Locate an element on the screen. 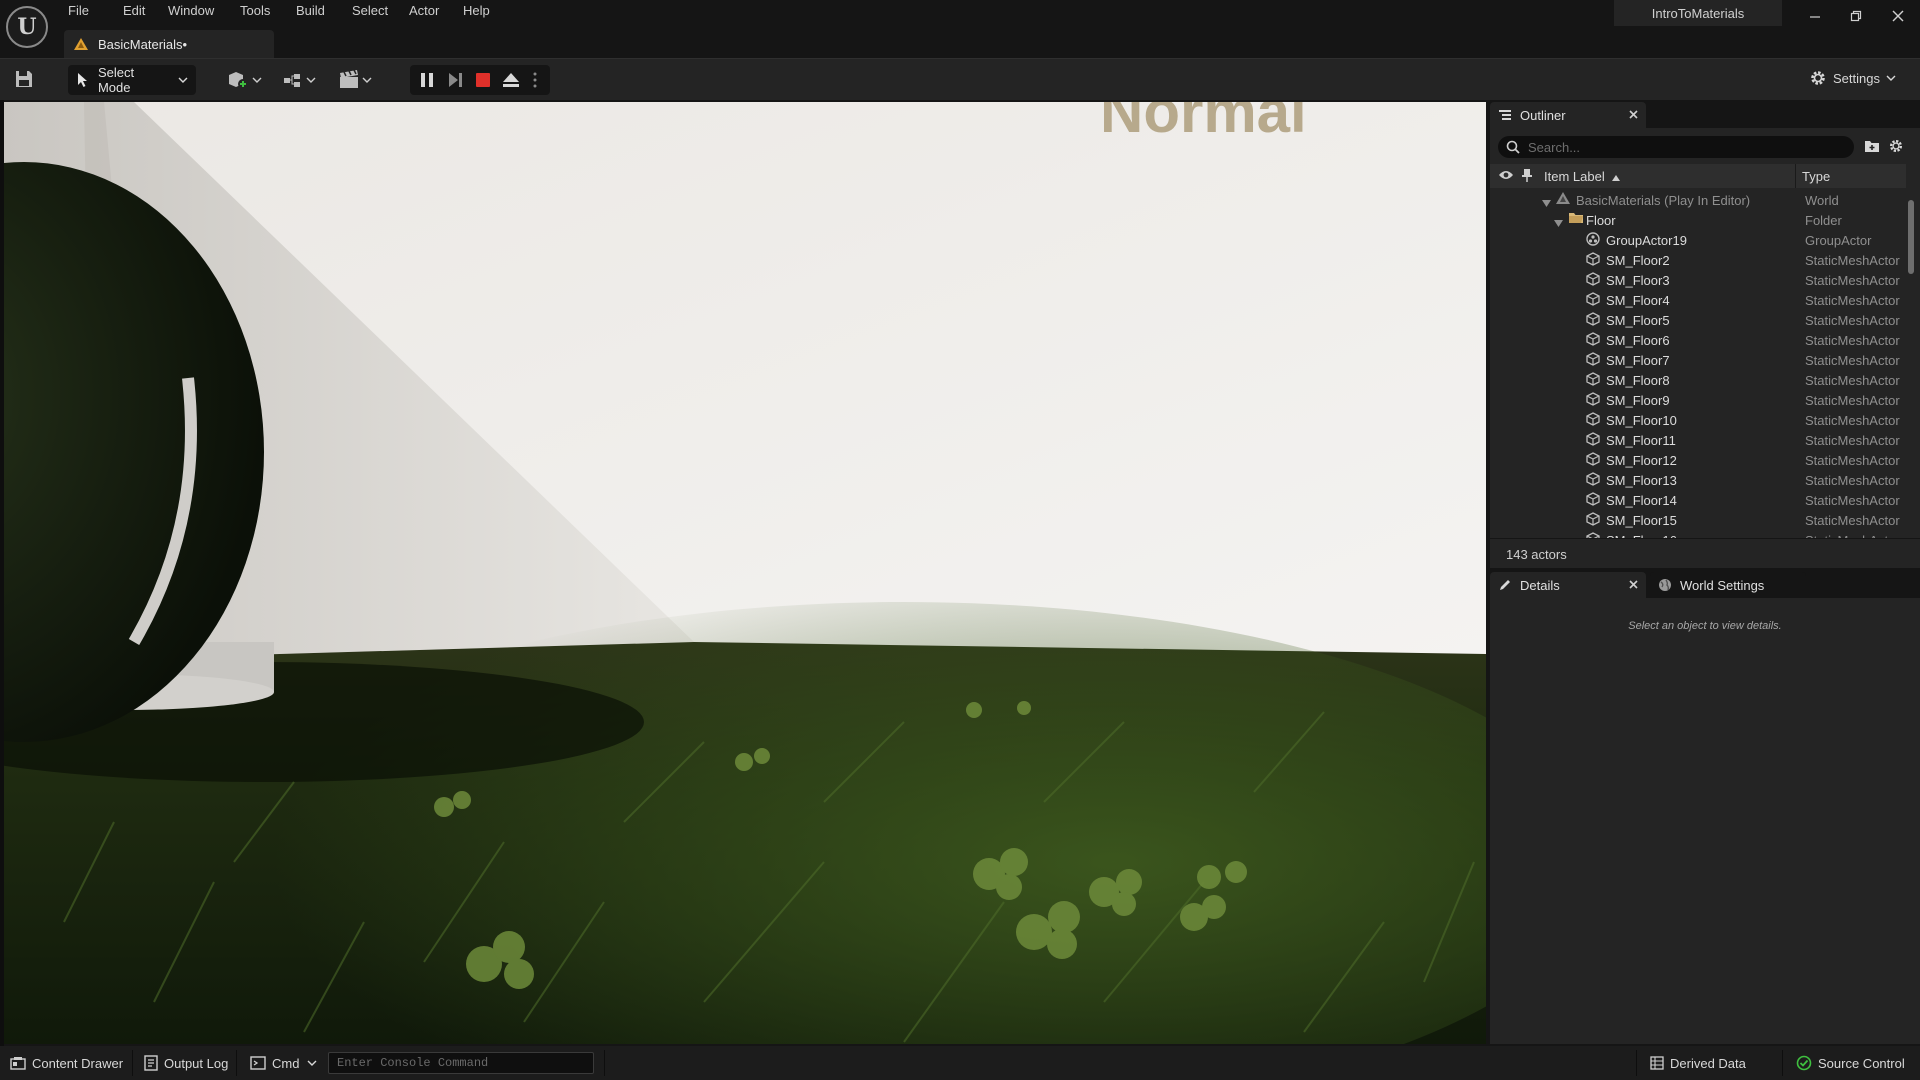 The width and height of the screenshot is (1920, 1080). outliner-row-label: SM_Floor10 is located at coordinates (1641, 420).